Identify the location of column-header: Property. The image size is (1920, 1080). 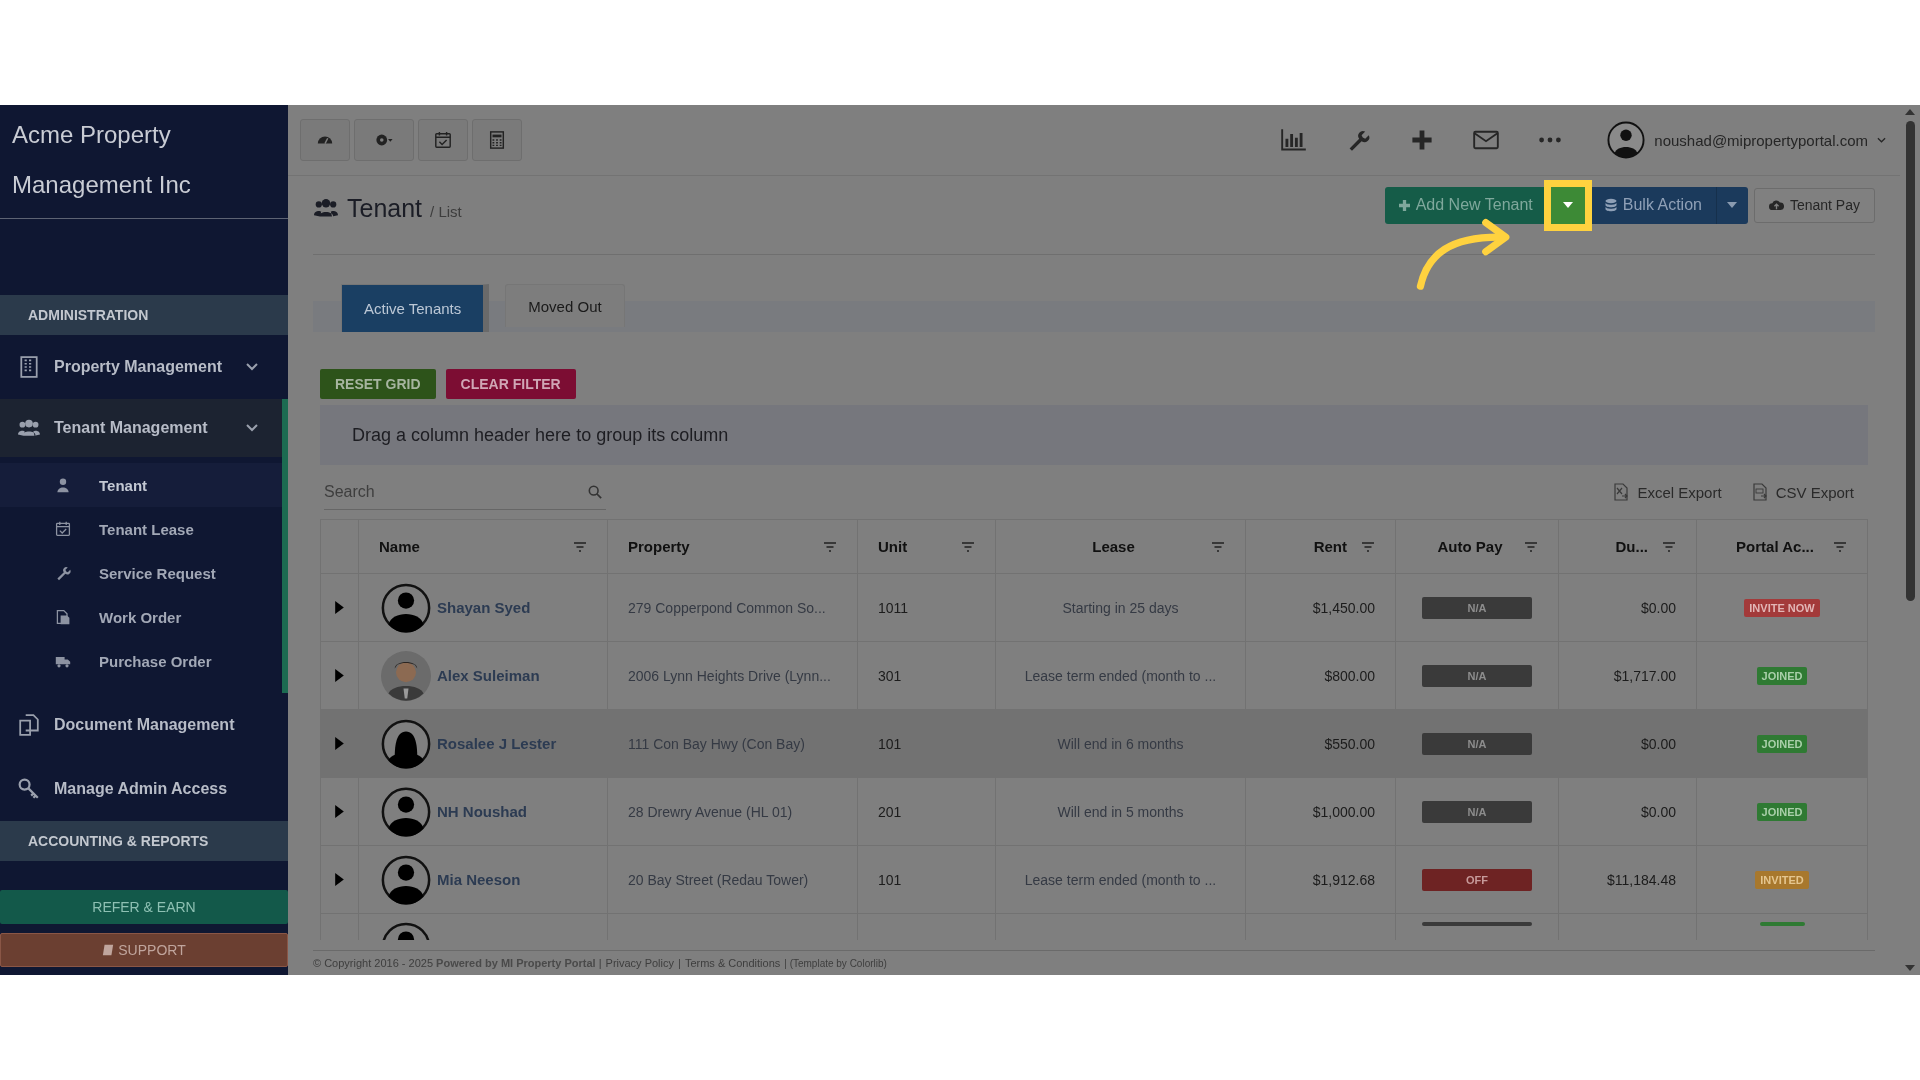
(725, 546).